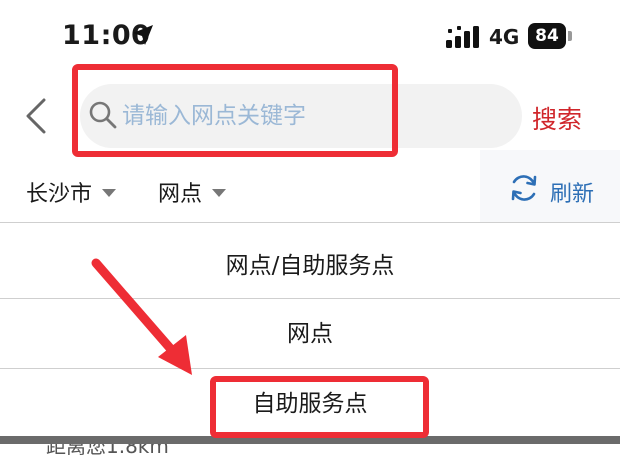 The width and height of the screenshot is (620, 459). I want to click on battery-cap, so click(570, 36).